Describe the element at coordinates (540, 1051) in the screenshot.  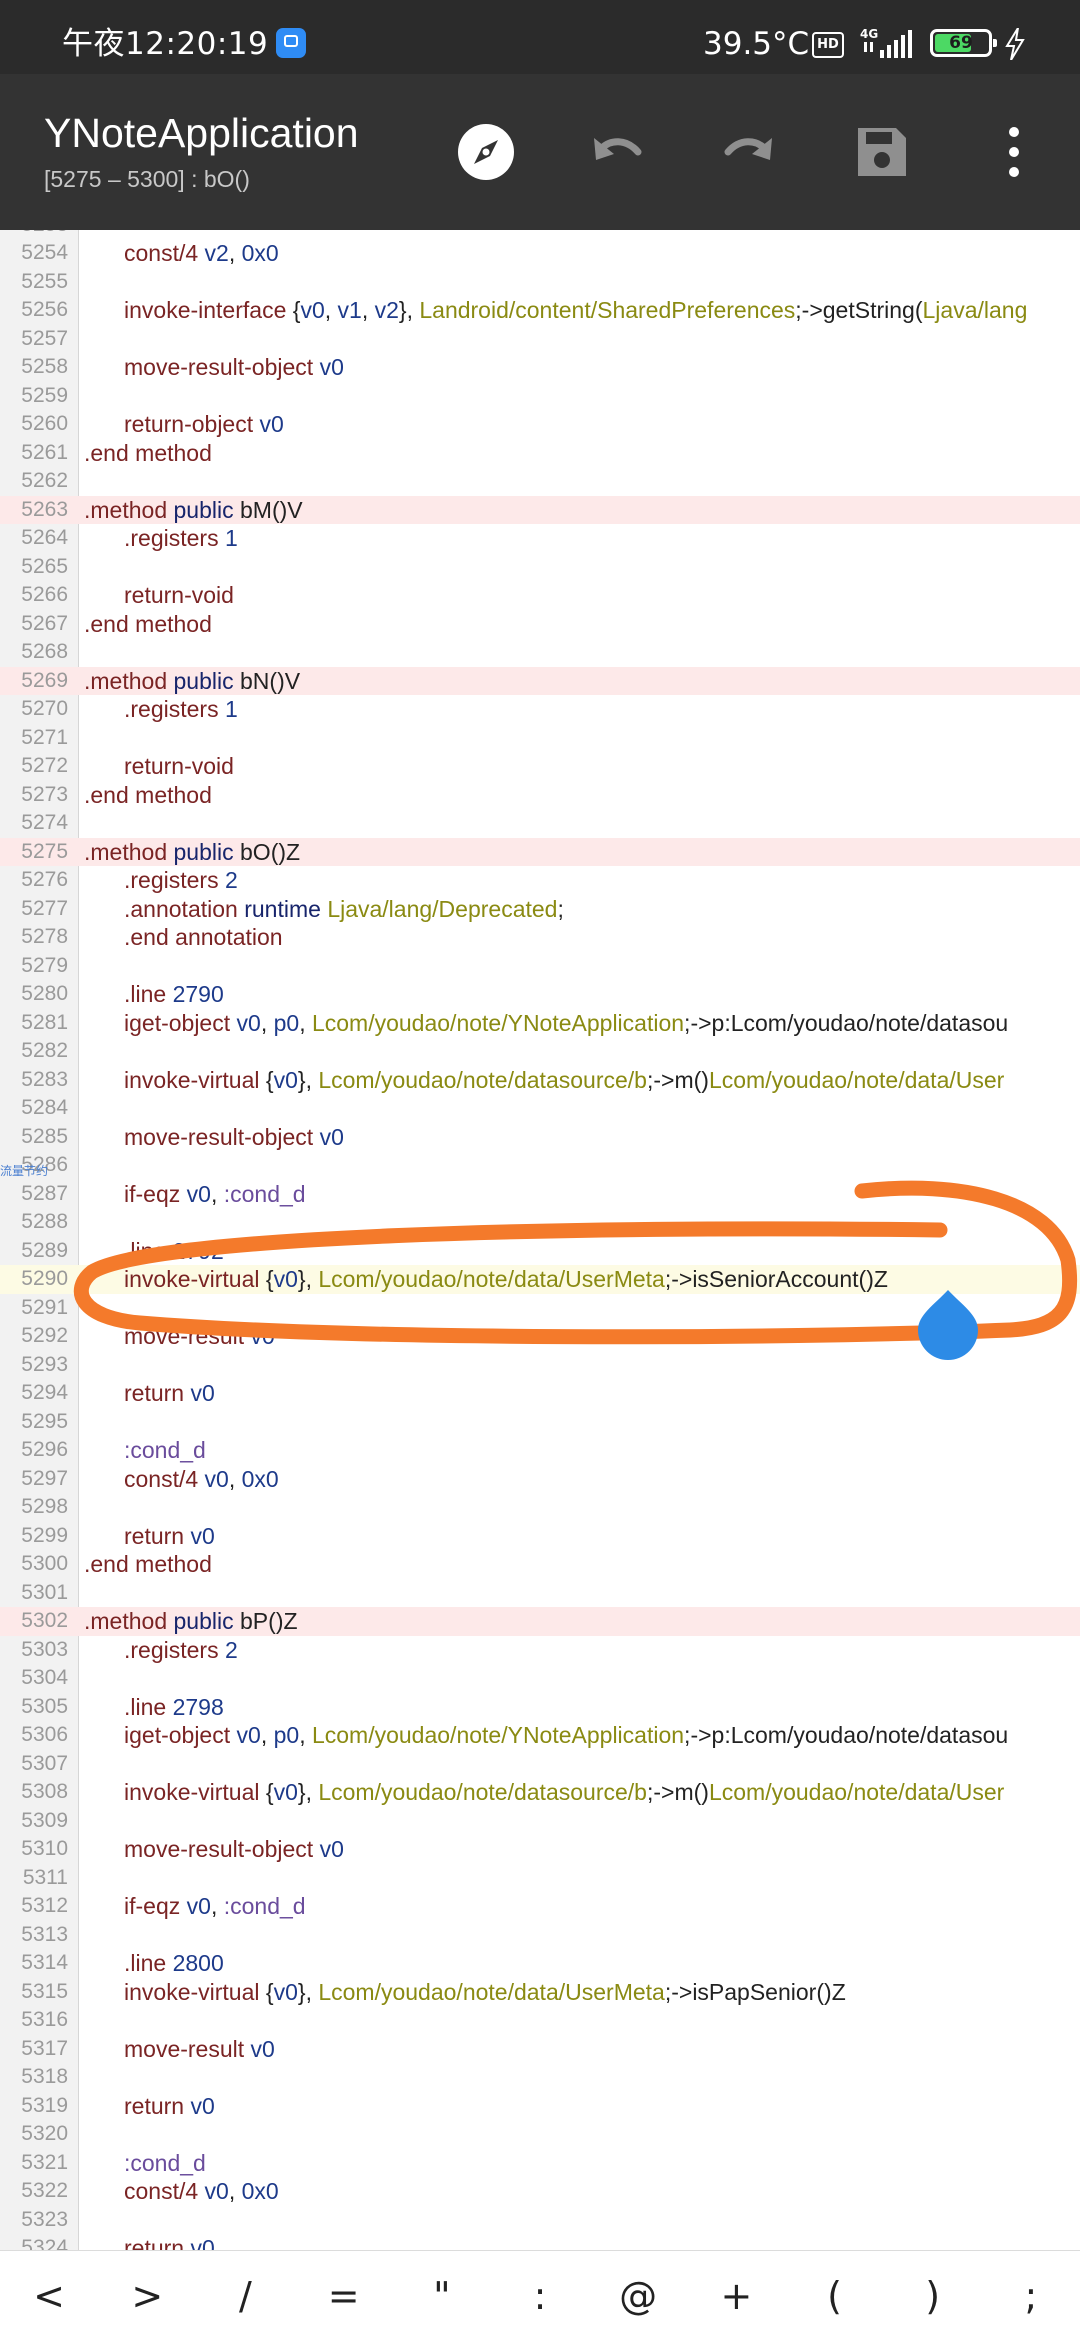
I see `code-line: 5282` at that location.